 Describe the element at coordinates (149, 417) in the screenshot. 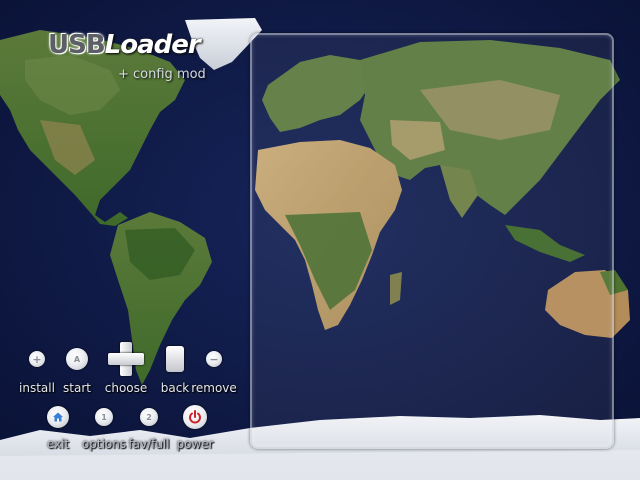

I see `two-button-icon: 2` at that location.